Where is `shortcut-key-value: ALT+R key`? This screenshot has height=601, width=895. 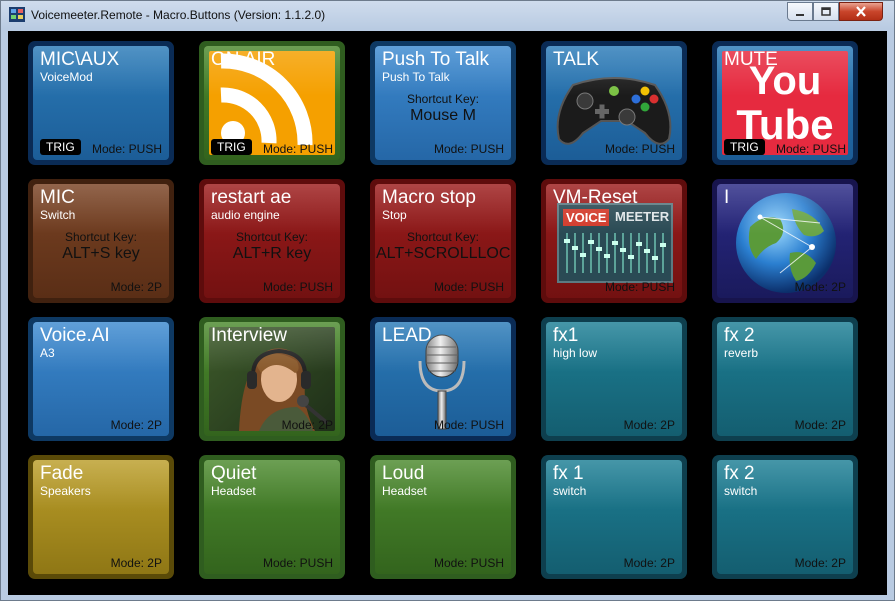 shortcut-key-value: ALT+R key is located at coordinates (272, 253).